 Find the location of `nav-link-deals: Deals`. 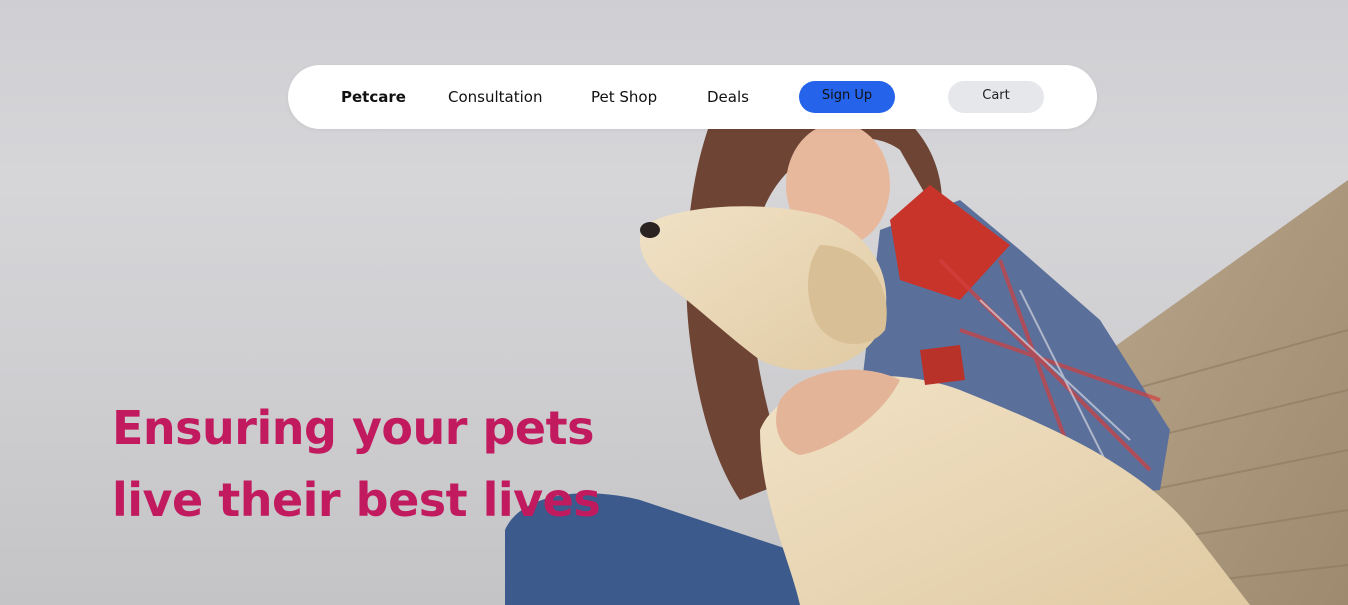

nav-link-deals: Deals is located at coordinates (728, 97).